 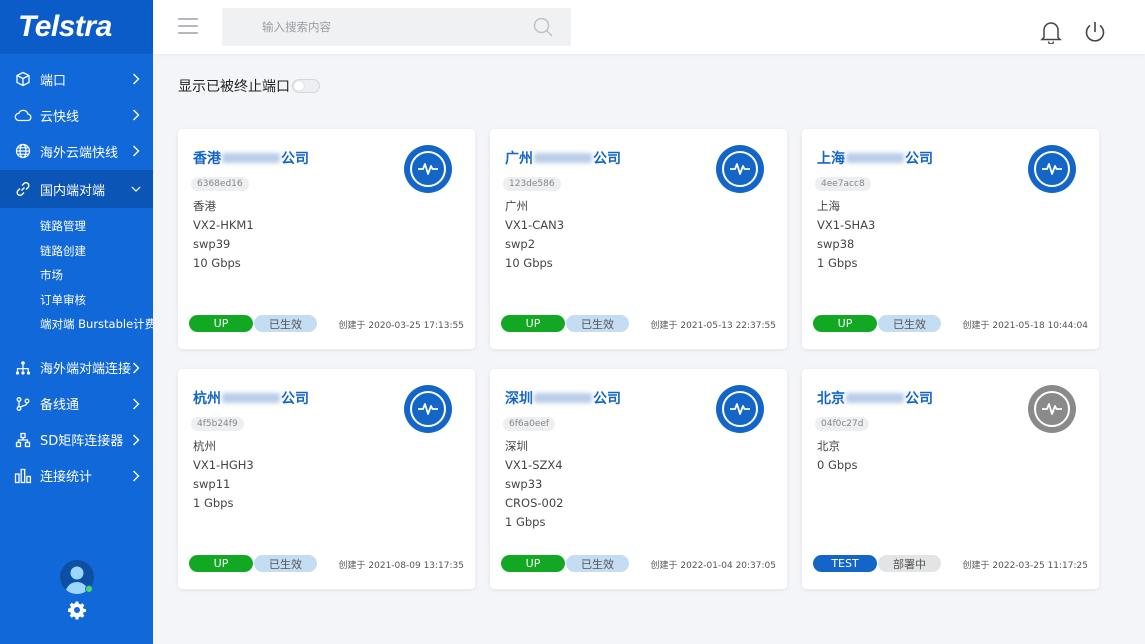 What do you see at coordinates (516, 446) in the screenshot?
I see `card-detail: 深圳` at bounding box center [516, 446].